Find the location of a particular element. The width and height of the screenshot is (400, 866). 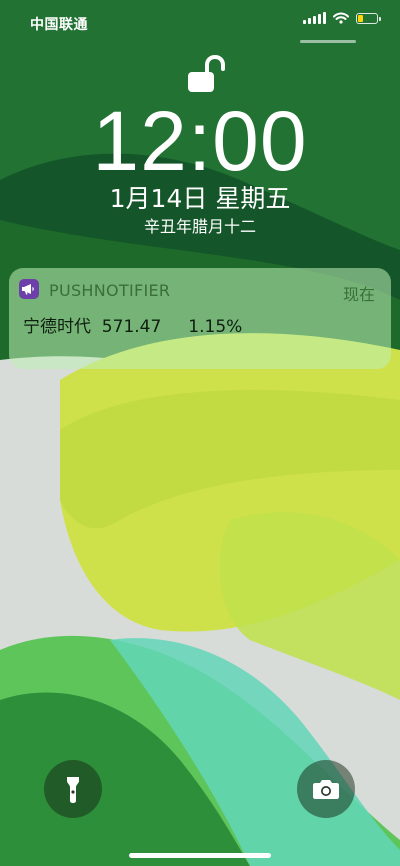

megaphone-icon is located at coordinates (28, 289).